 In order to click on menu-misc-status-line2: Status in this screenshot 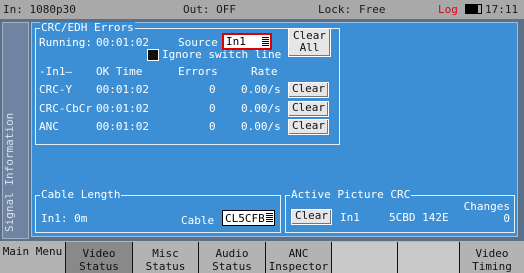, I will do `click(165, 266)`.